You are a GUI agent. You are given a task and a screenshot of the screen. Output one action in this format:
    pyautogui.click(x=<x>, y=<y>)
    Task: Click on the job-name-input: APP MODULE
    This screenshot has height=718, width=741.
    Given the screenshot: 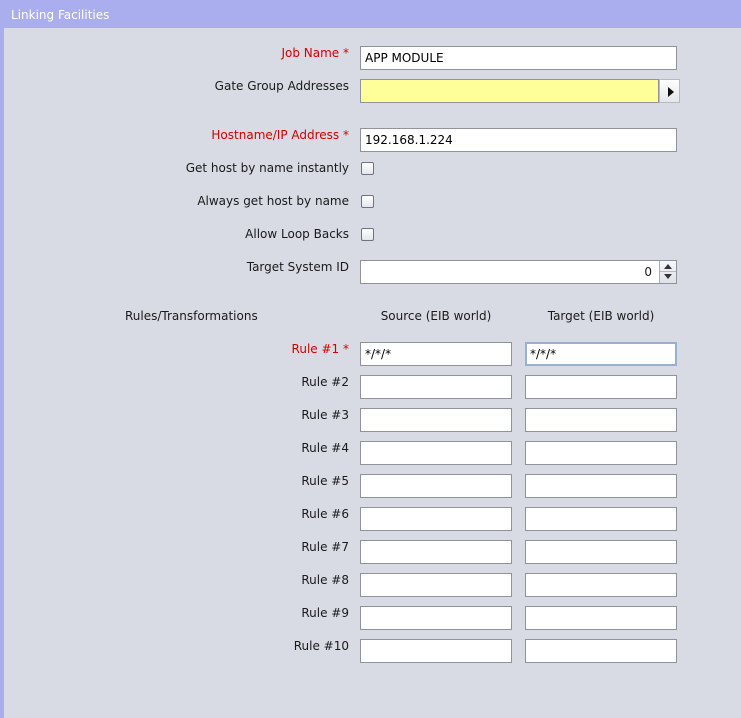 What is the action you would take?
    pyautogui.click(x=518, y=58)
    